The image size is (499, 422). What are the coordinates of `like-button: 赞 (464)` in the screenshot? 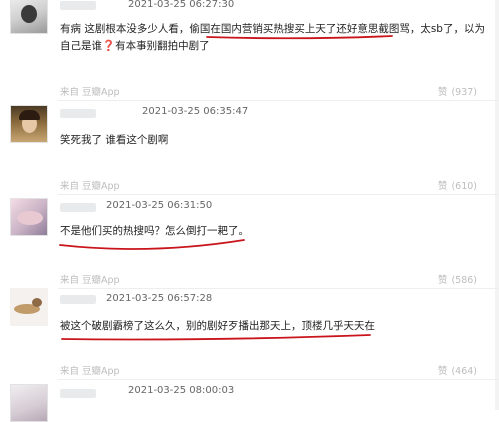 It's located at (457, 370).